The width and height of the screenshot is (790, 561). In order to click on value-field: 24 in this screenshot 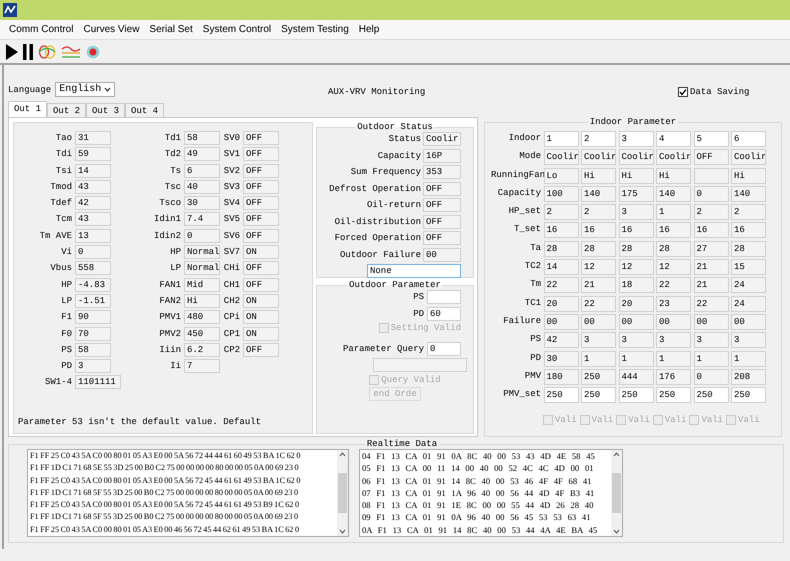, I will do `click(748, 304)`.